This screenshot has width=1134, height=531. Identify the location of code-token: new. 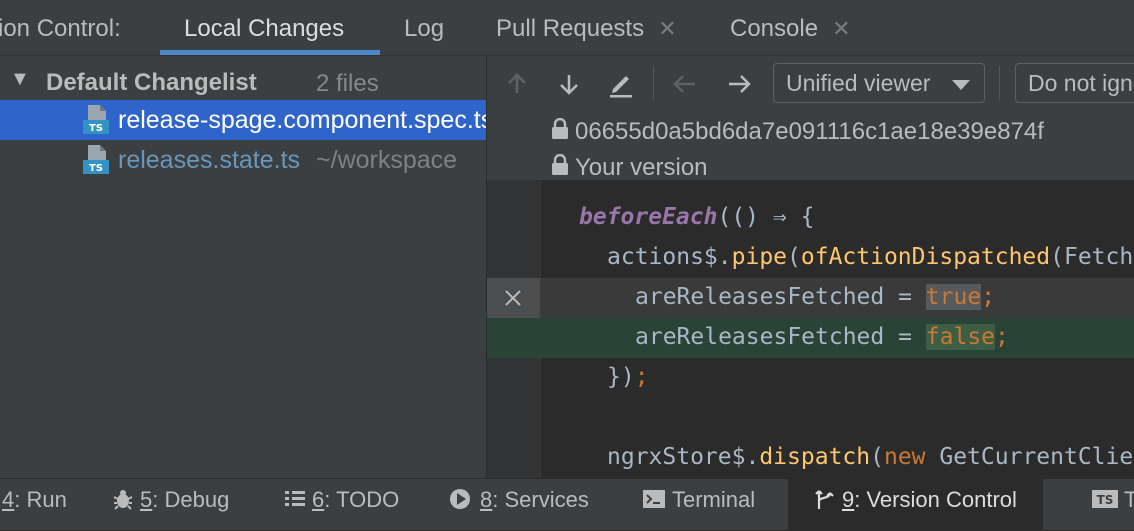
(904, 457).